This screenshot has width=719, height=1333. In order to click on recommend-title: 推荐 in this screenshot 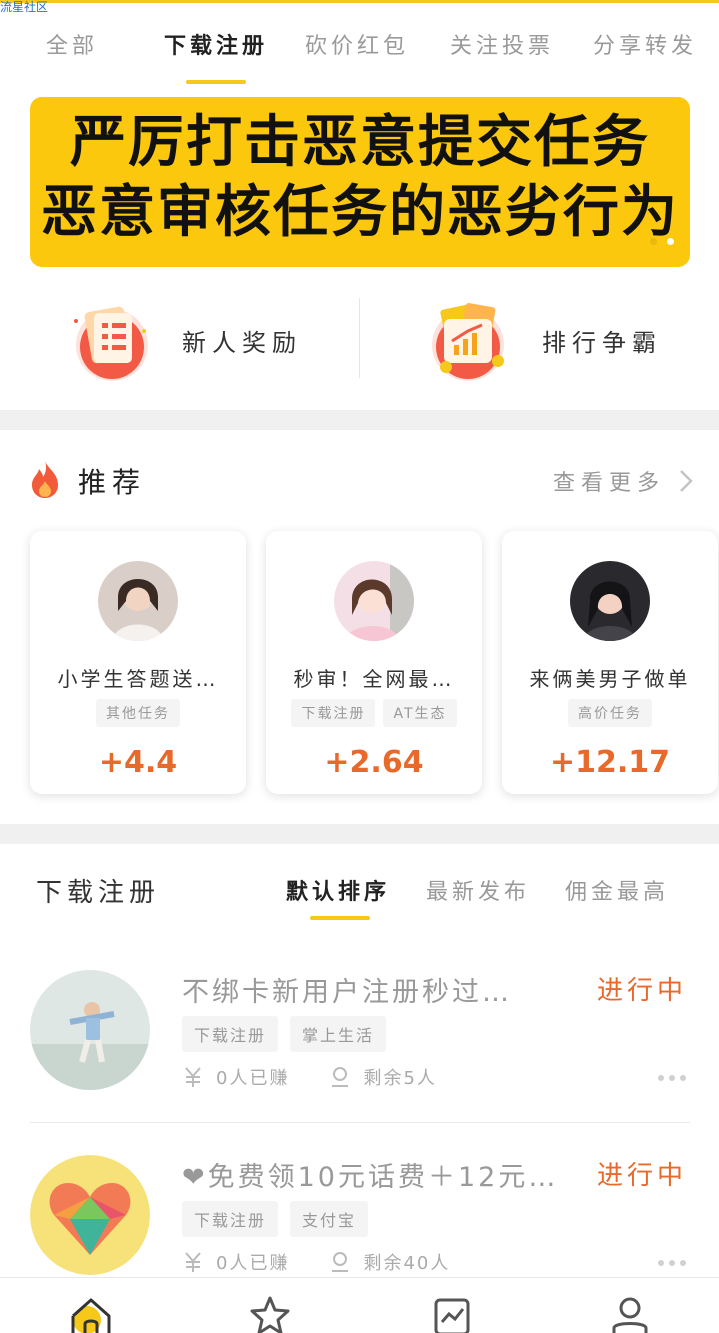, I will do `click(112, 482)`.